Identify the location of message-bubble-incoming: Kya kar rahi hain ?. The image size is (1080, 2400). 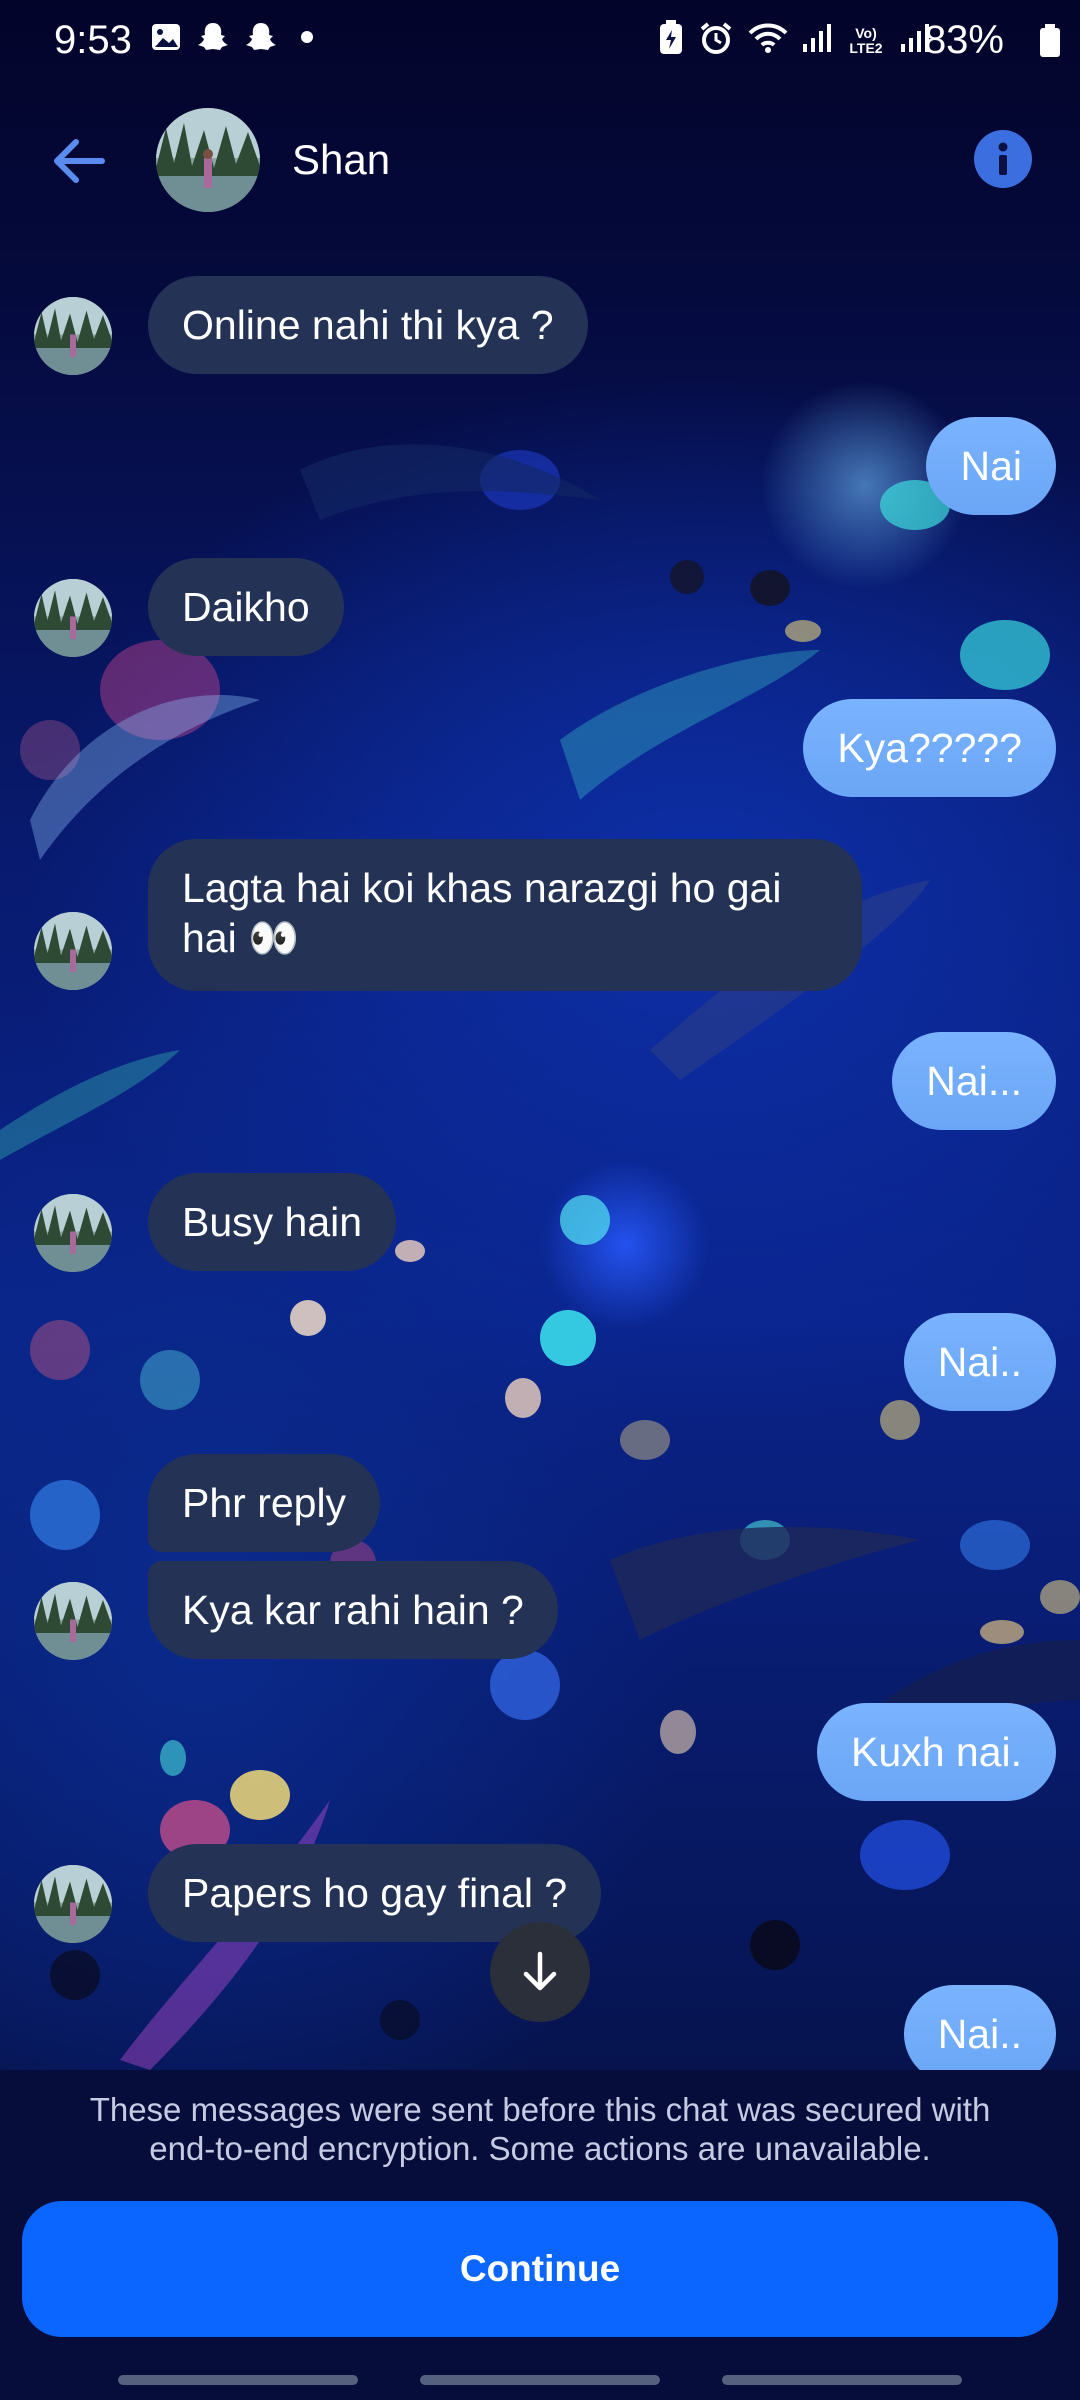
(353, 1610).